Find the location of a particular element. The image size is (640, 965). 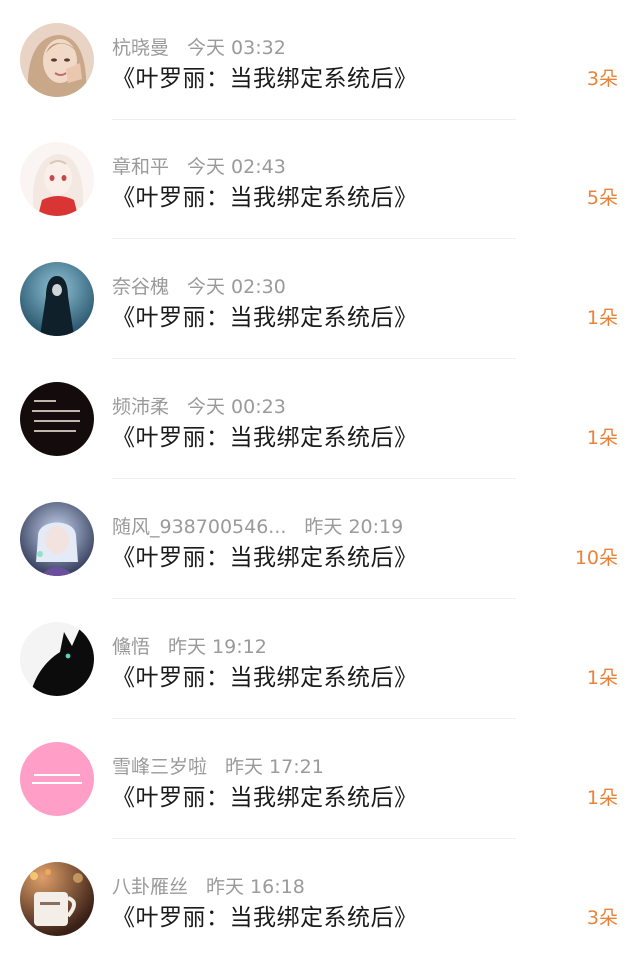

list-item: 儵悟 昨天 19:12 《叶罗丽：当我绑定系统后》 1朵 is located at coordinates (320, 659).